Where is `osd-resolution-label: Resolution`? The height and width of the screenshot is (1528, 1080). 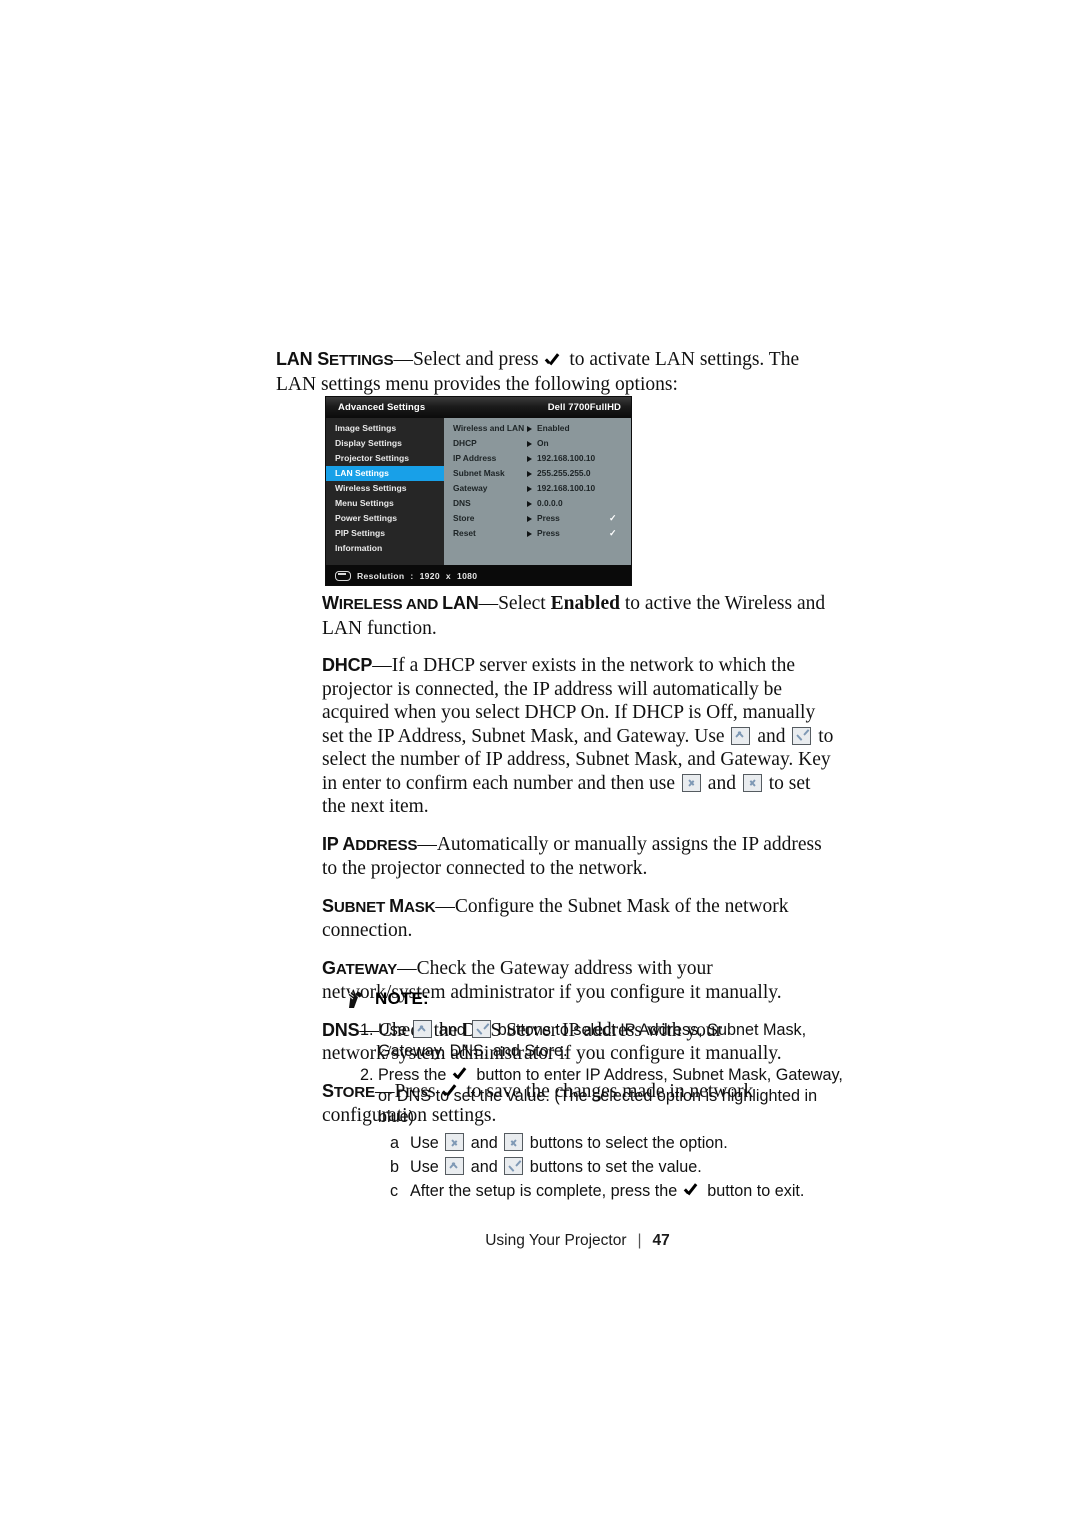 osd-resolution-label: Resolution is located at coordinates (381, 575).